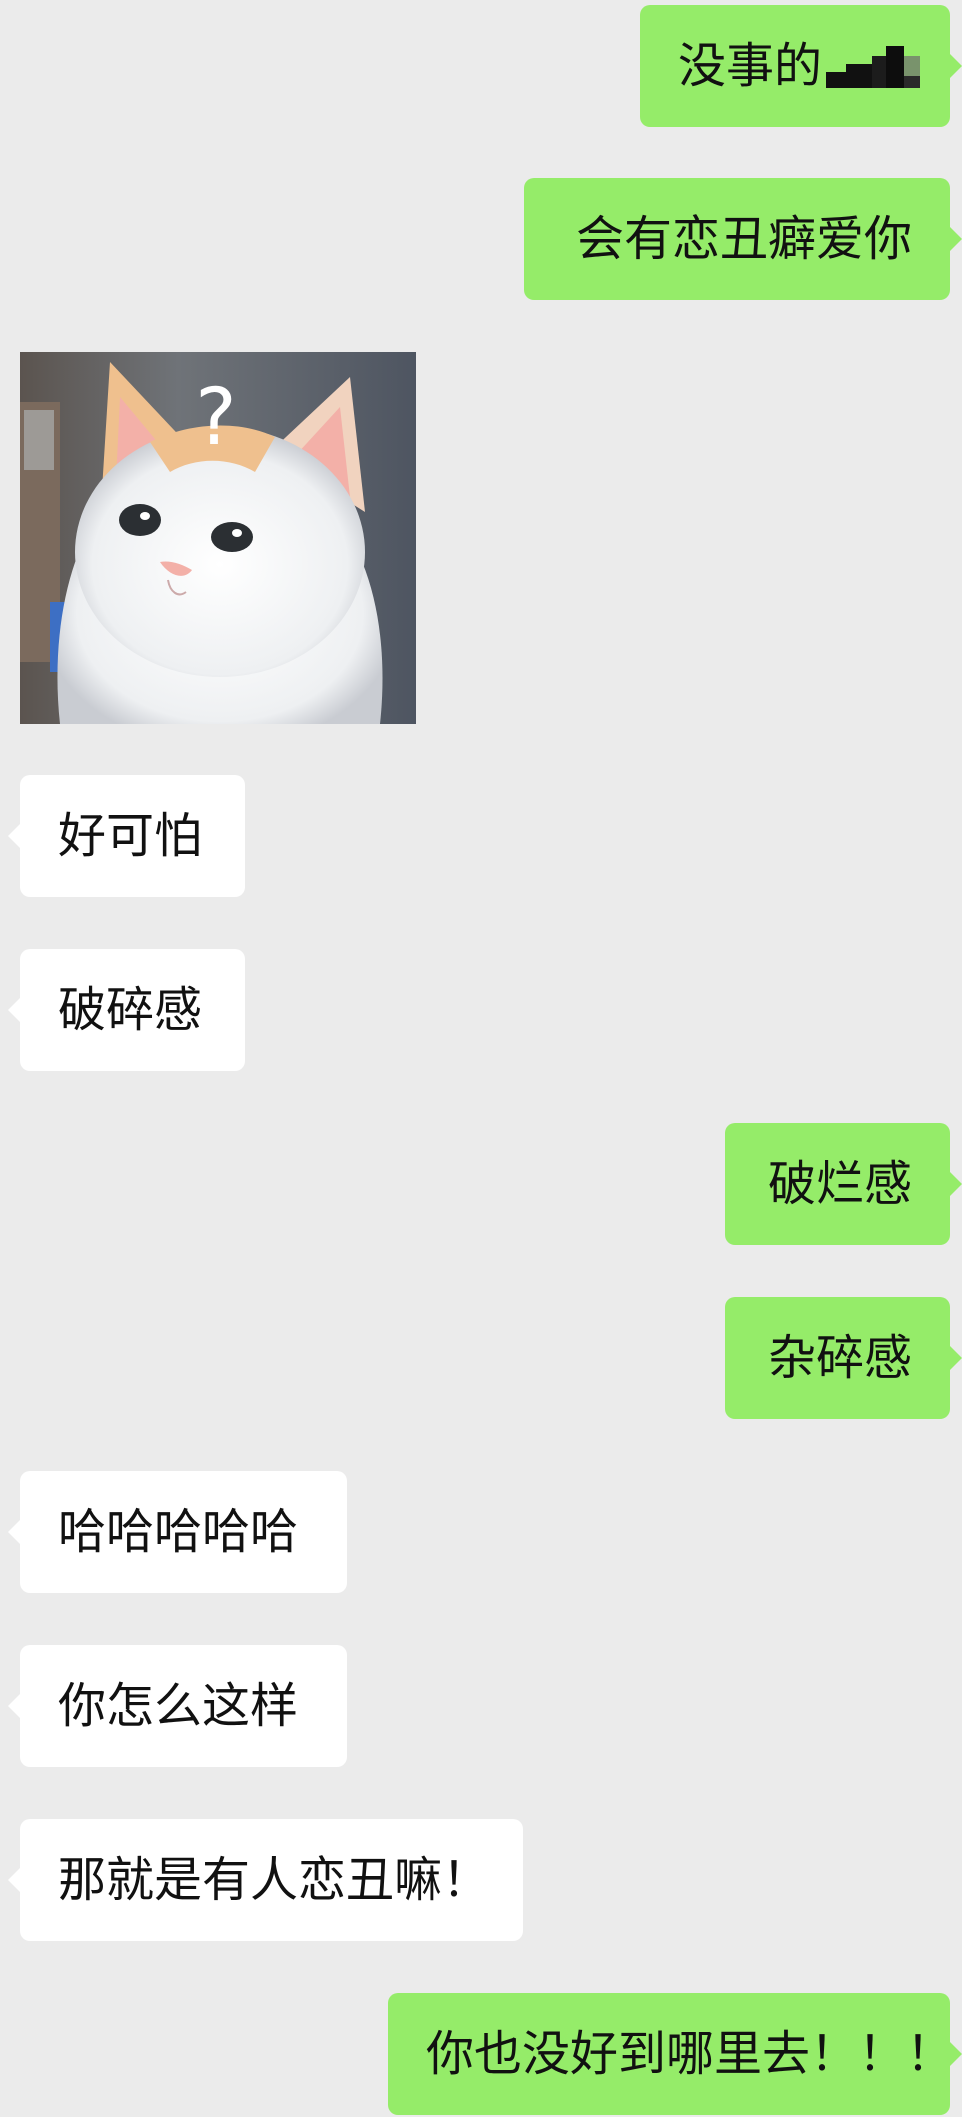 The height and width of the screenshot is (2117, 962). I want to click on message-text: 破碎感, so click(130, 1010).